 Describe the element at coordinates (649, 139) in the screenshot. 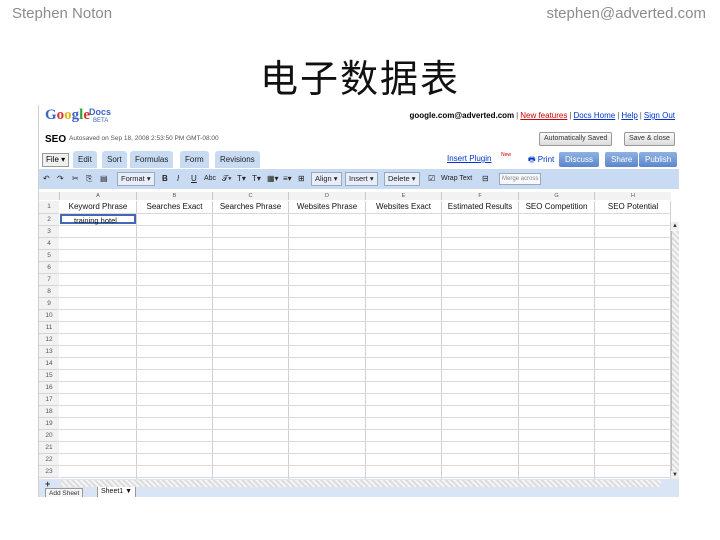

I see `save-close-button: Save & close` at that location.